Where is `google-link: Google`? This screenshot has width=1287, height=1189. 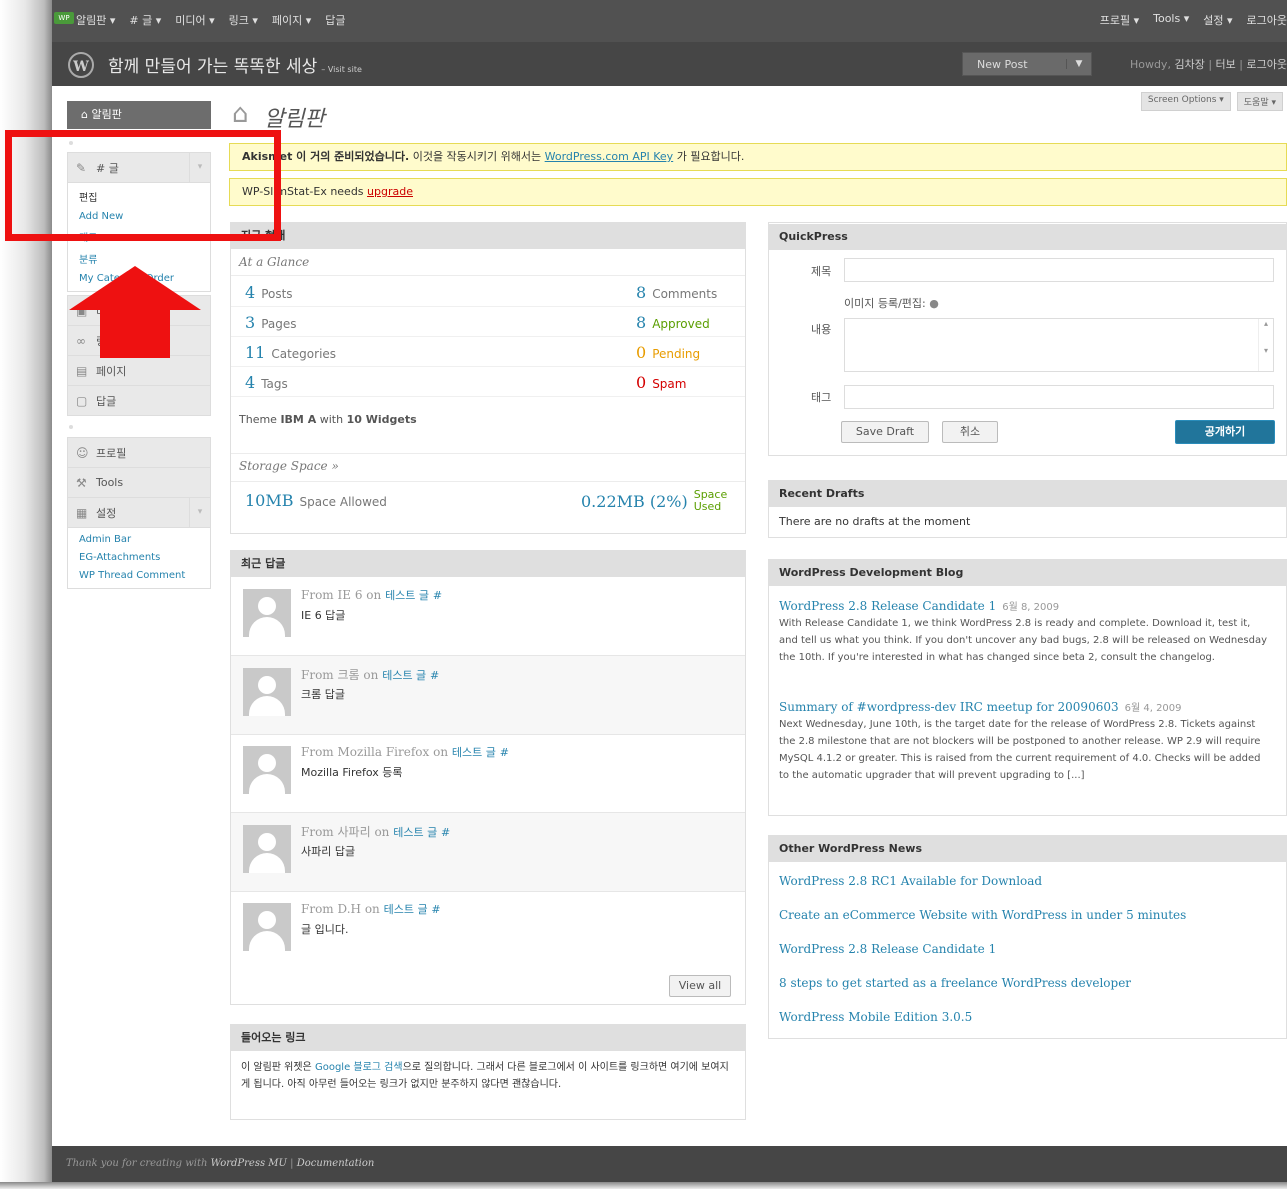
google-link: Google is located at coordinates (332, 1067).